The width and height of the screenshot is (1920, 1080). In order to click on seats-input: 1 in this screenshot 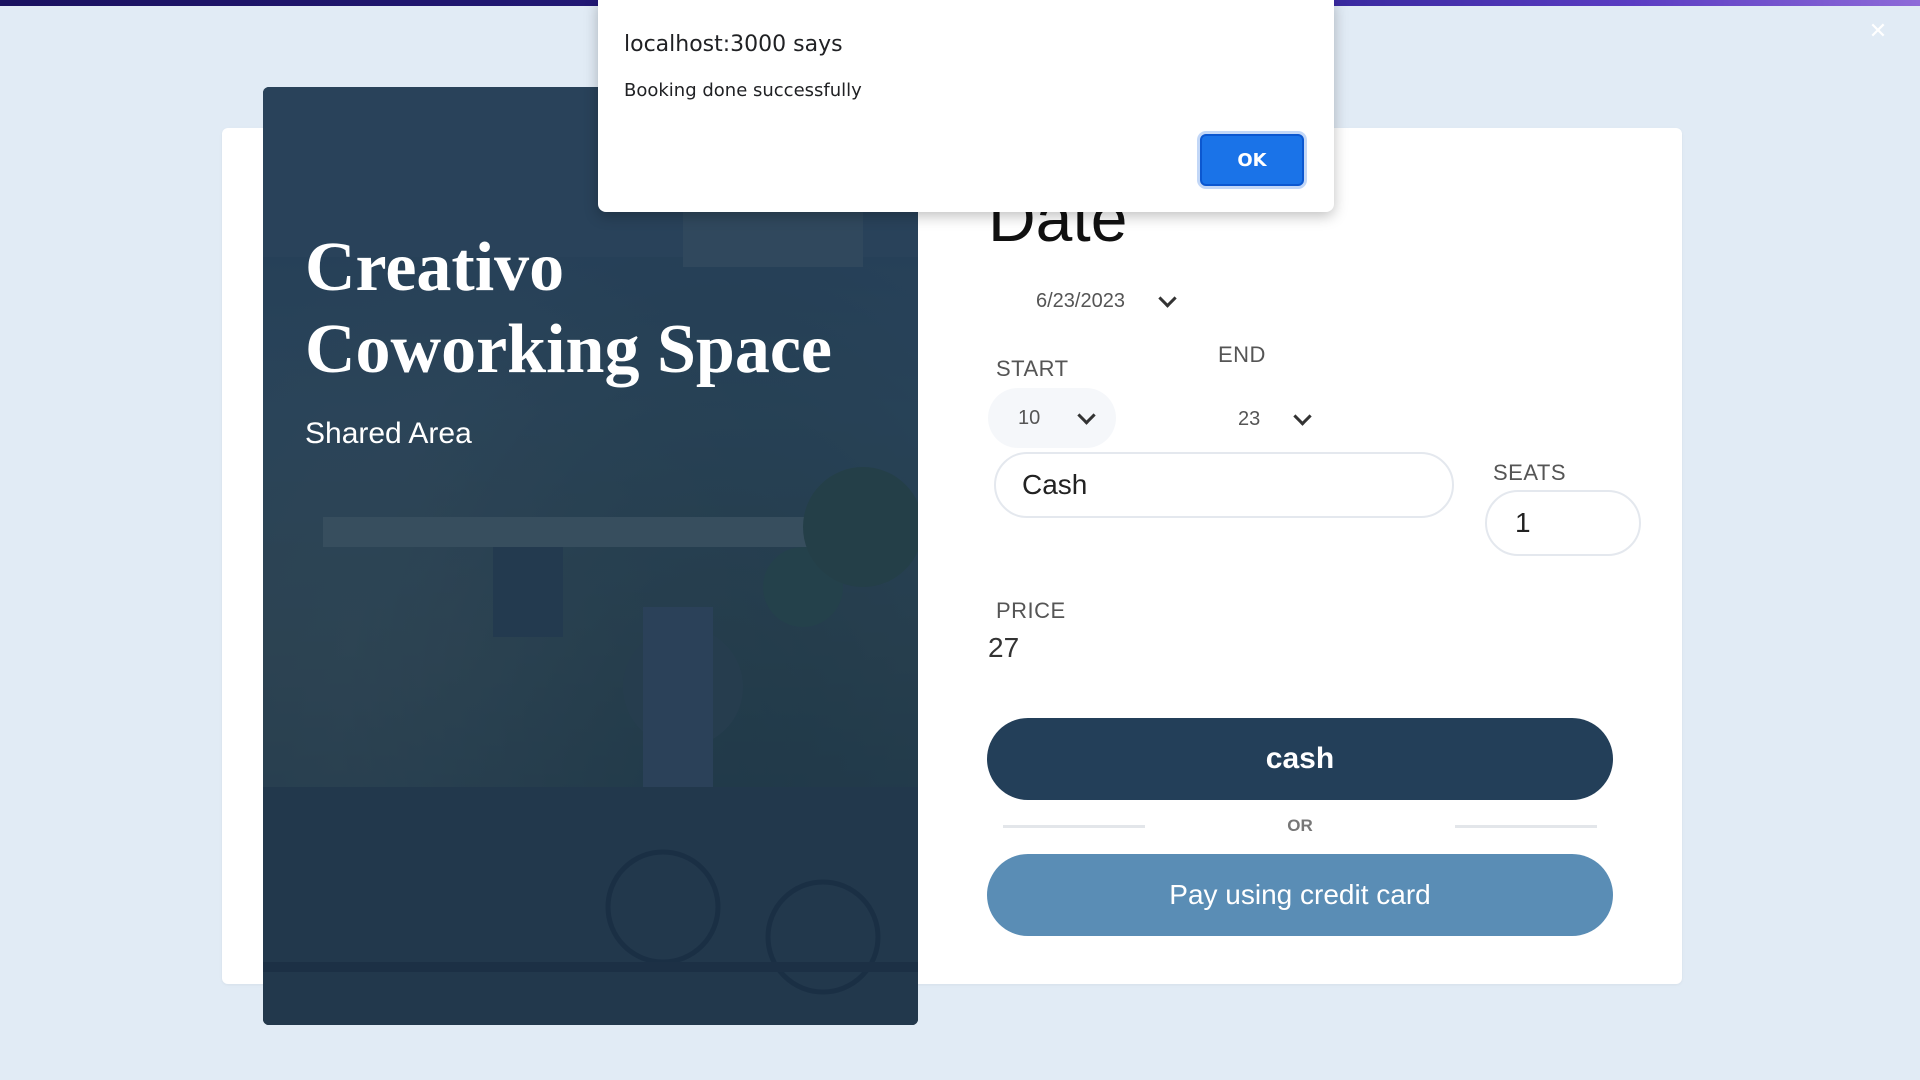, I will do `click(1563, 523)`.